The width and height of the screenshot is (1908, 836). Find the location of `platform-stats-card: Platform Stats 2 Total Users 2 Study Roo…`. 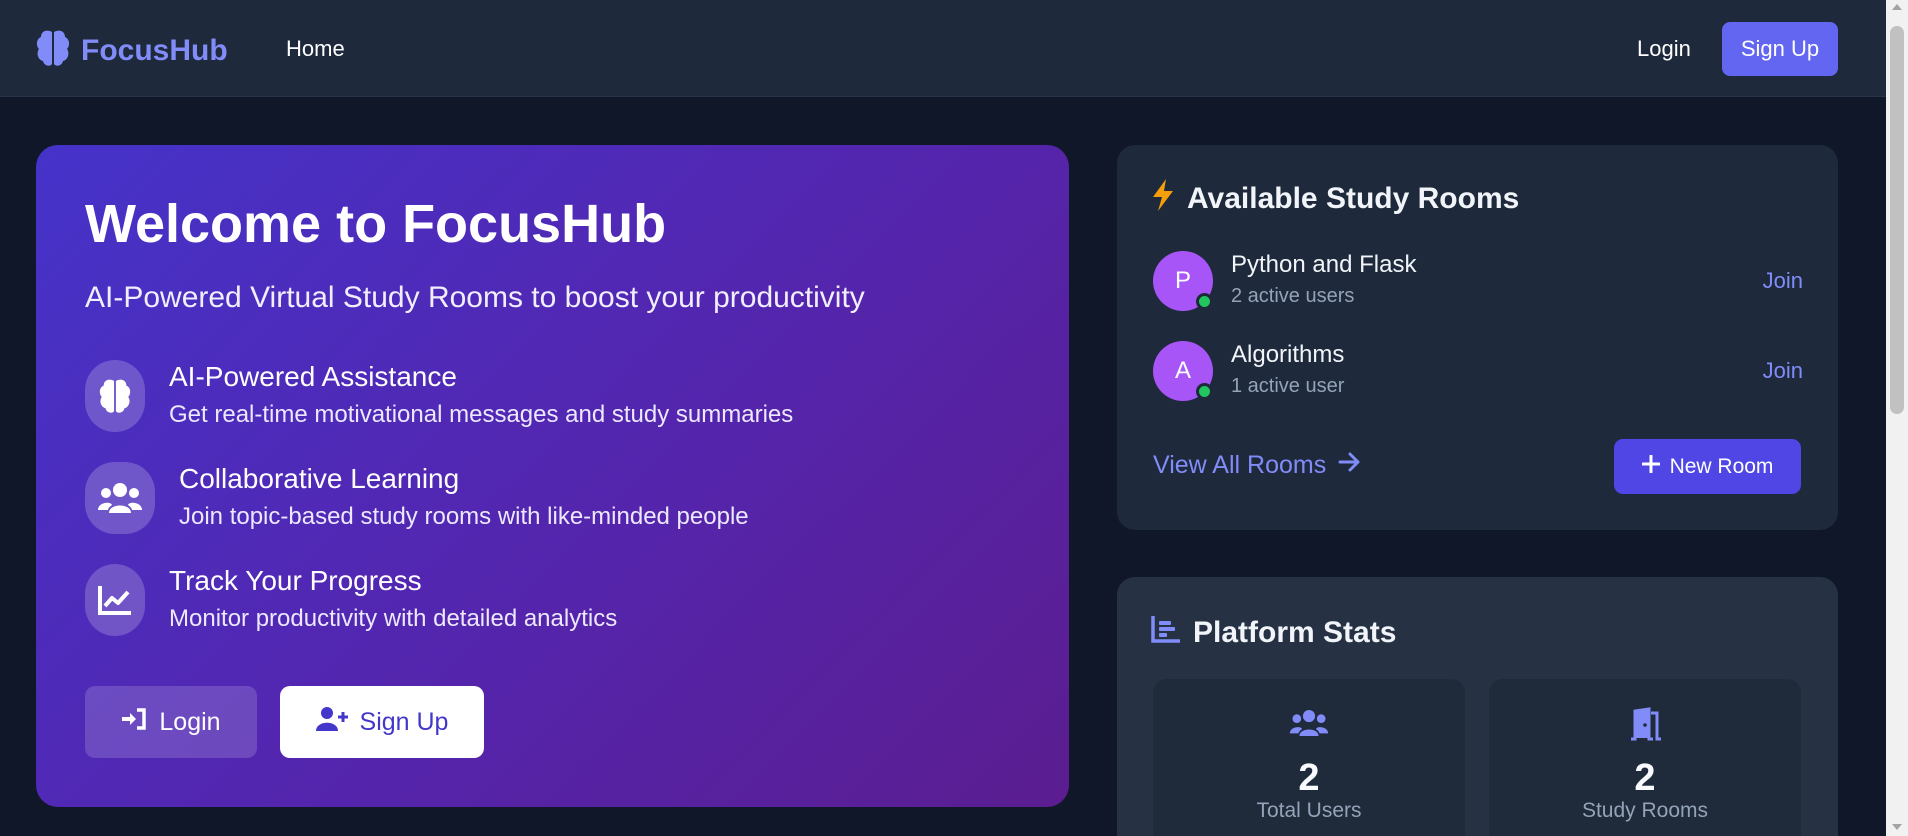

platform-stats-card: Platform Stats 2 Total Users 2 Study Roo… is located at coordinates (1477, 706).